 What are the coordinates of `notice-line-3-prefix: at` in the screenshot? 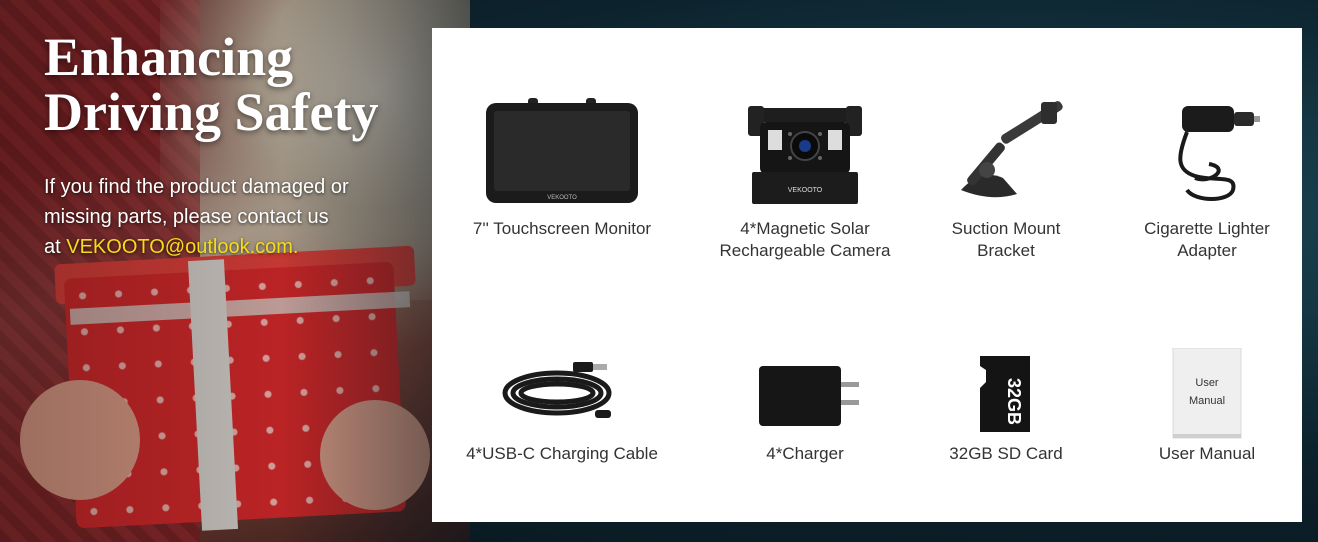 It's located at (55, 247).